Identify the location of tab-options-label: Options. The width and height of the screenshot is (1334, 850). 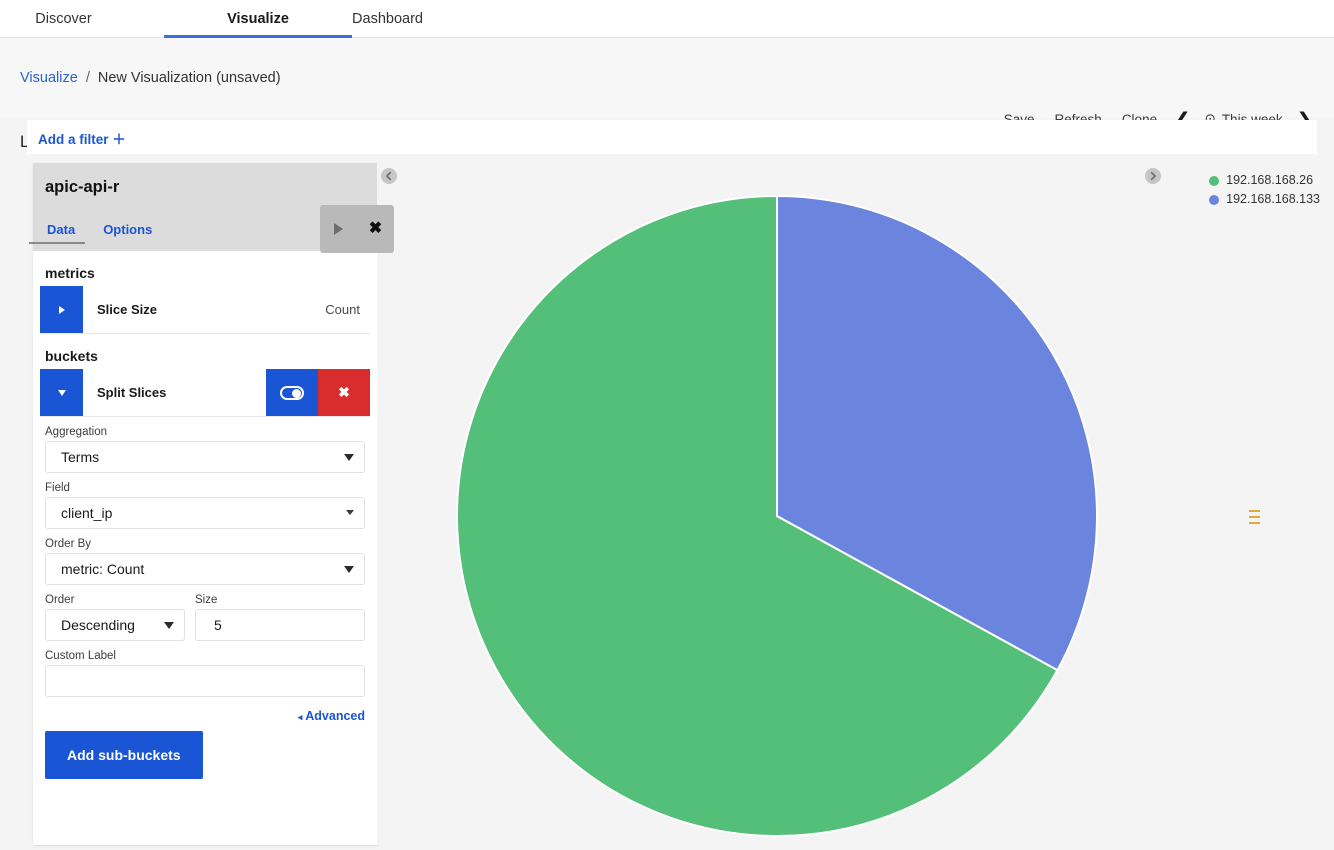
(127, 229).